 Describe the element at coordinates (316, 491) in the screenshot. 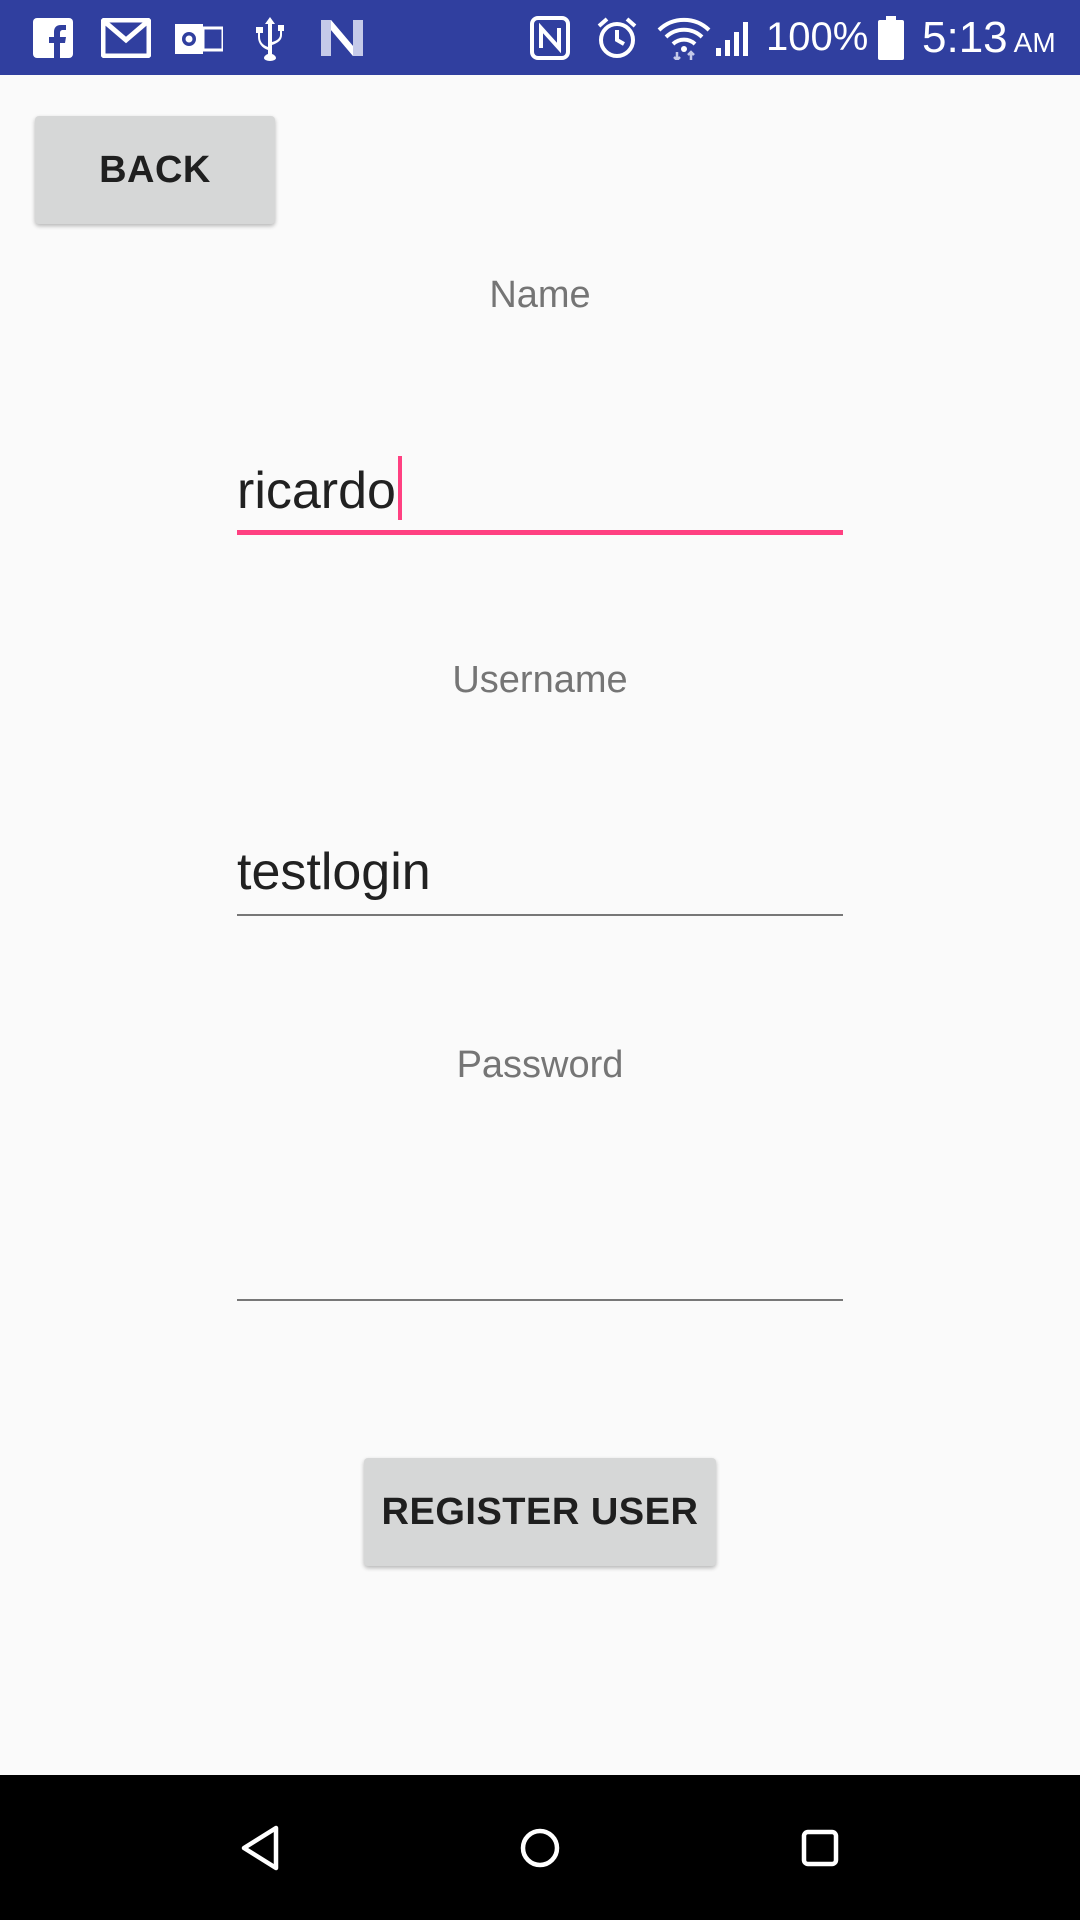

I see `name-field-text: ricardo` at that location.